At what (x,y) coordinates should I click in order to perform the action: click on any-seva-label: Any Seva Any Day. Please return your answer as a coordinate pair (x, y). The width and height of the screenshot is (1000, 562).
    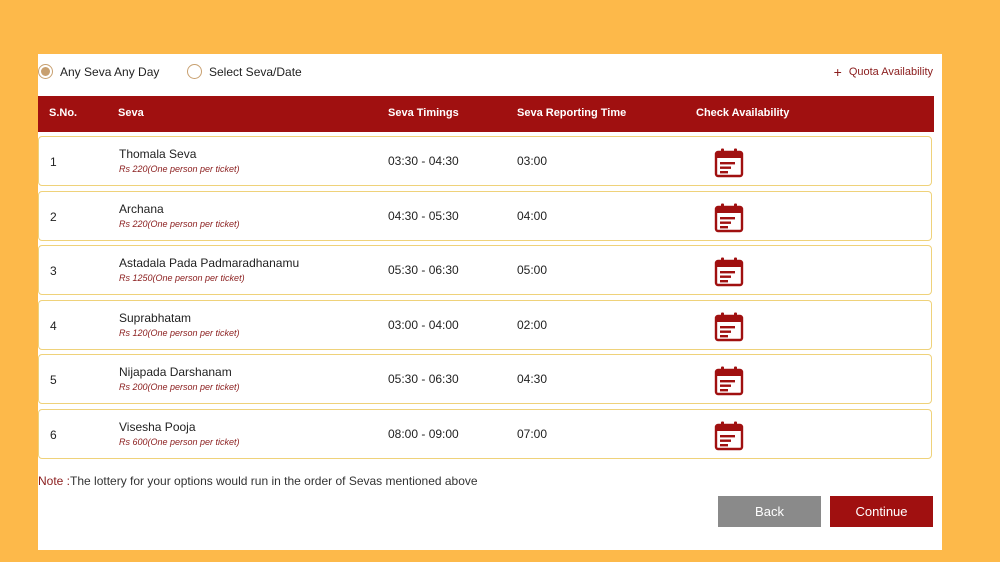
    Looking at the image, I should click on (110, 71).